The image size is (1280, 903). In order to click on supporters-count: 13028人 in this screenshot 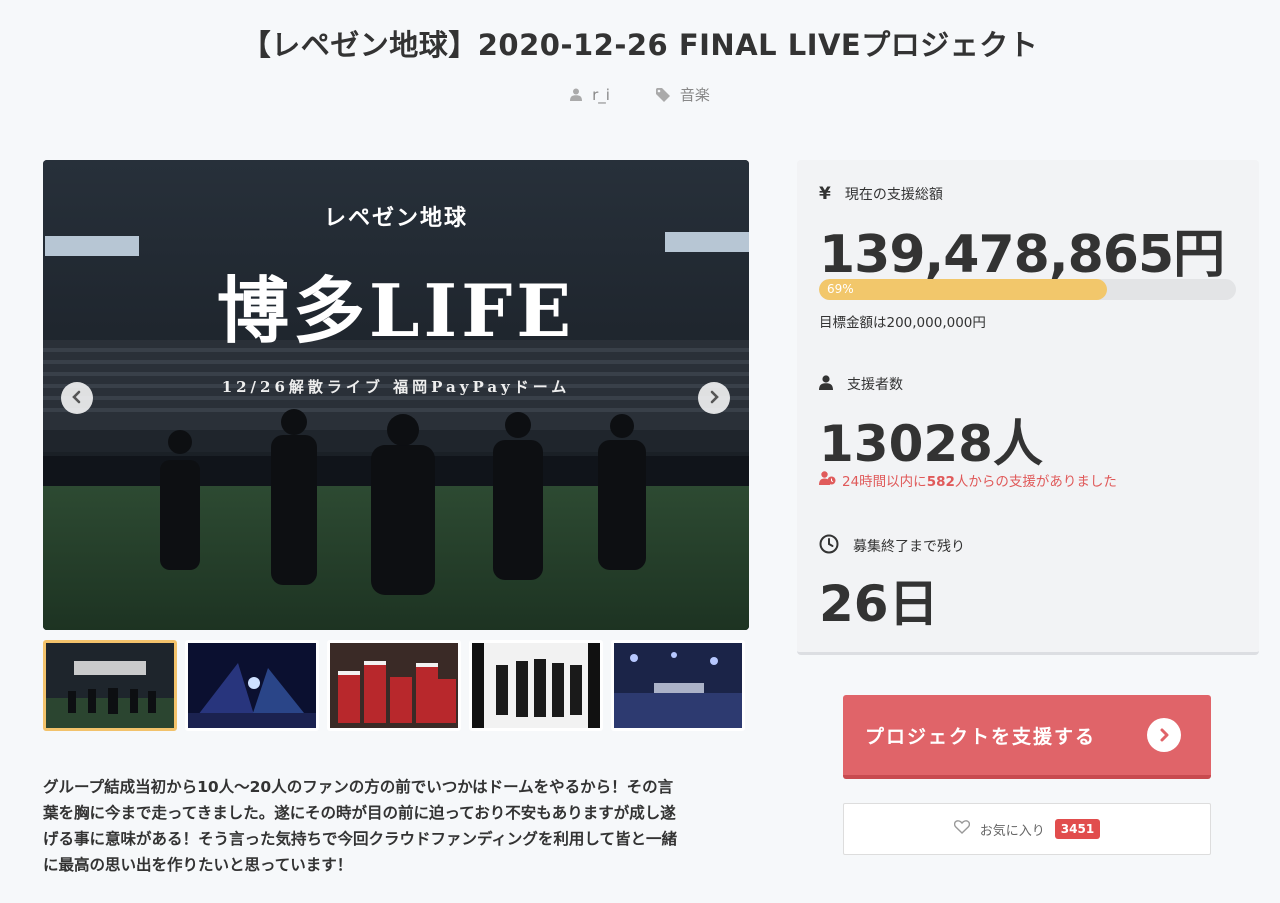, I will do `click(931, 444)`.